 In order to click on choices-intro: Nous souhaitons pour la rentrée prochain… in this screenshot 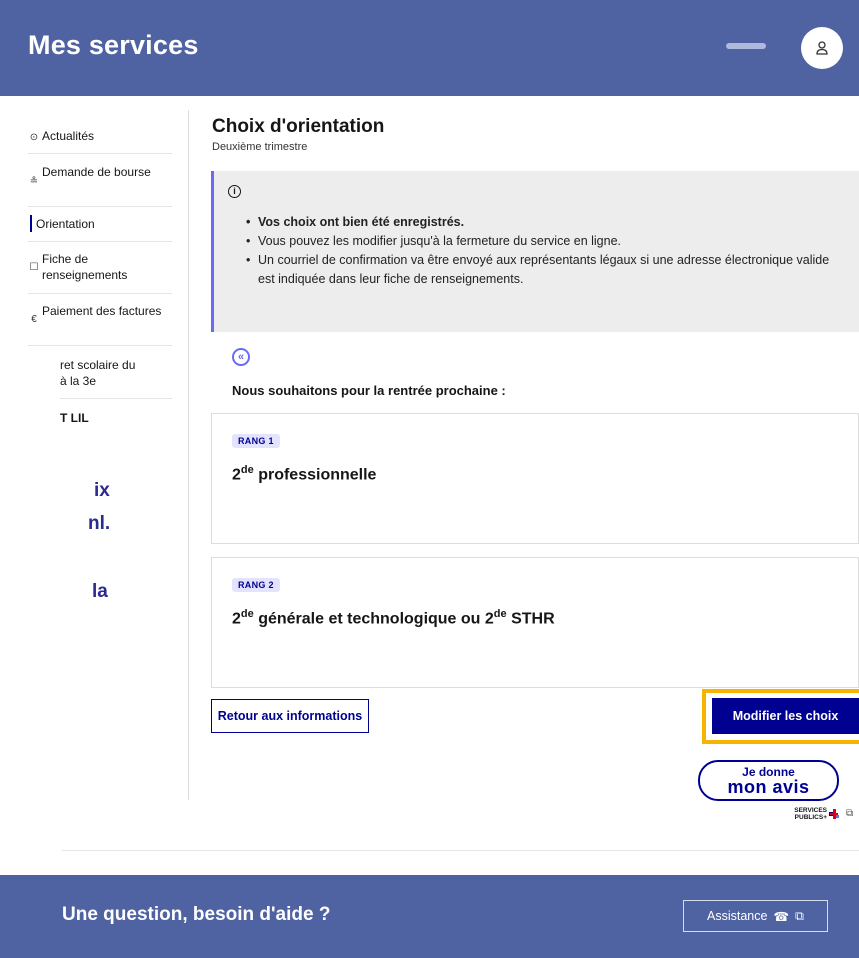, I will do `click(369, 390)`.